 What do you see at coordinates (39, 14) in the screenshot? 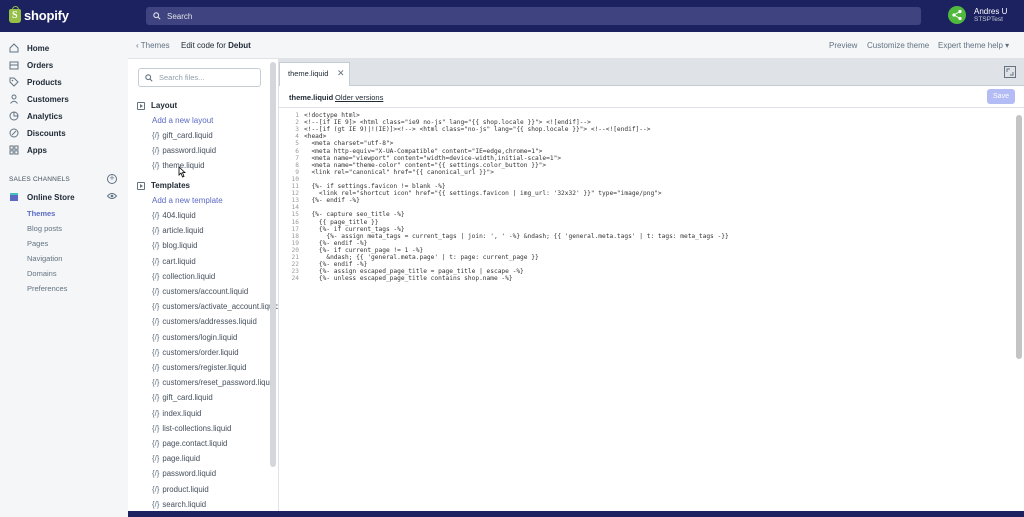
I see `shopify-logo: S shopify` at bounding box center [39, 14].